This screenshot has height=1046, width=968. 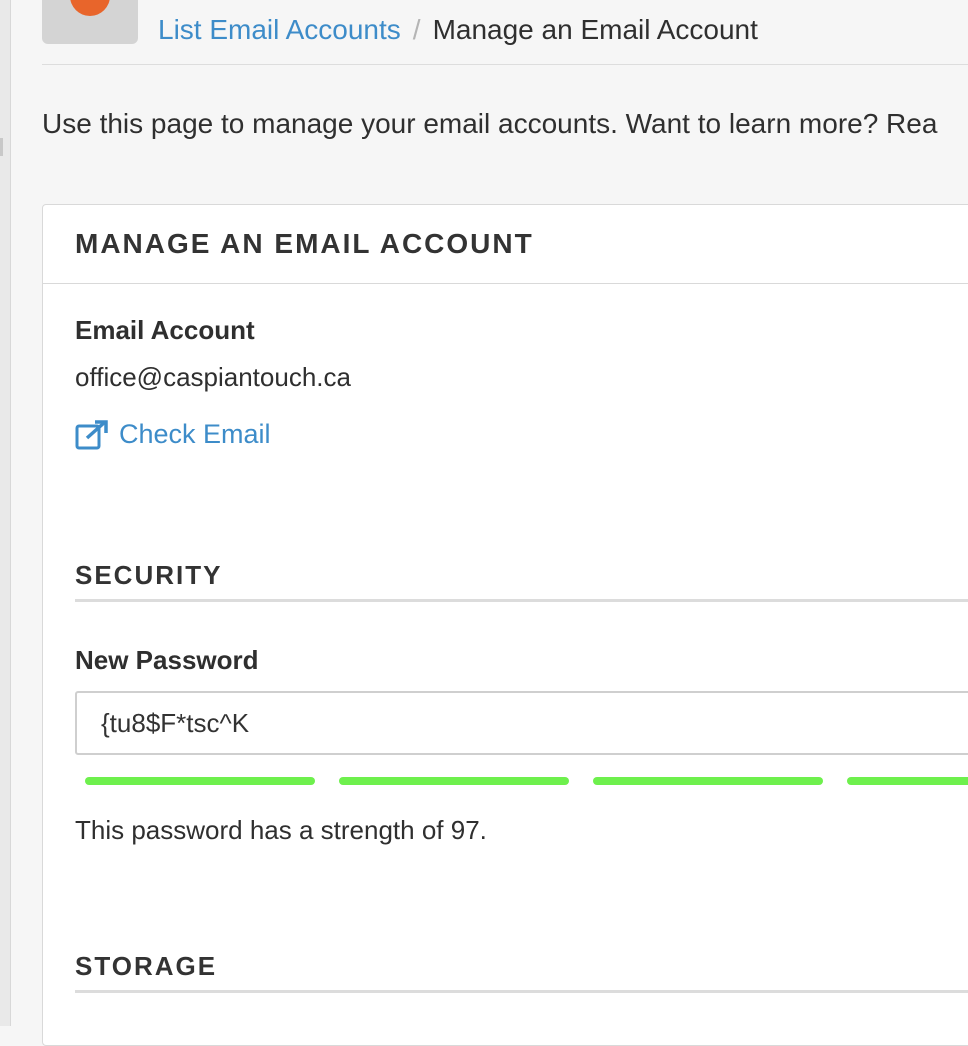 What do you see at coordinates (167, 660) in the screenshot?
I see `new-password-label: New Password` at bounding box center [167, 660].